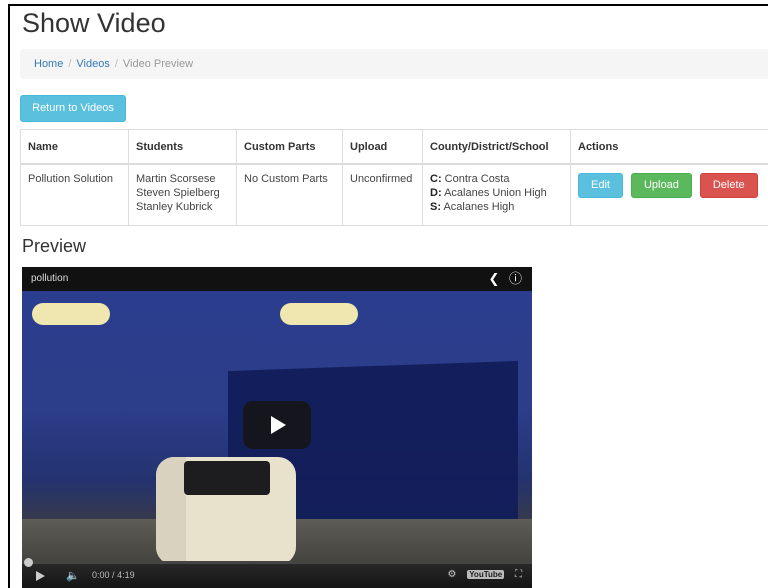 The image size is (768, 588). I want to click on cell-upload-status: Unconfirmed, so click(382, 194).